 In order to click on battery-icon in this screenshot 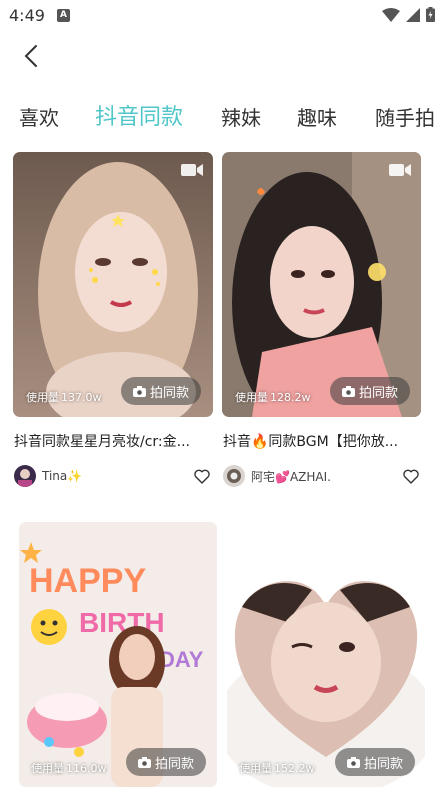, I will do `click(430, 14)`.